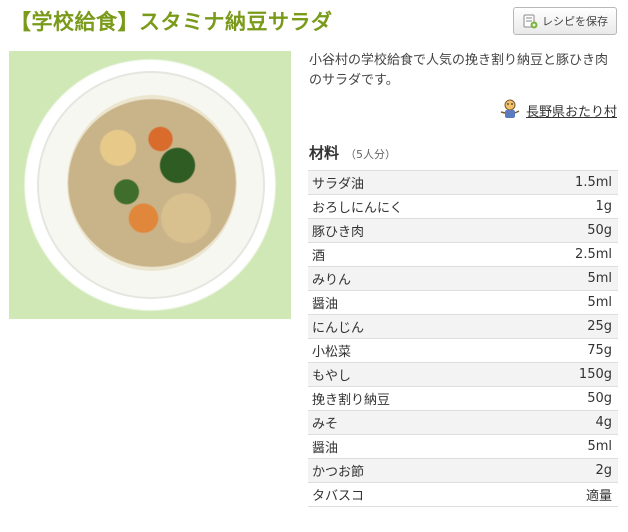 This screenshot has width=628, height=532. I want to click on ingredient-row: みそ 4g, so click(463, 422).